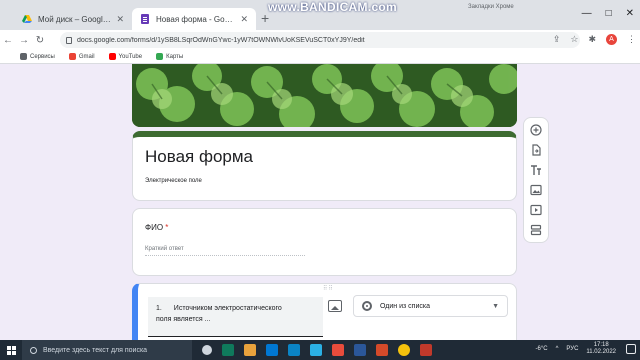 The image size is (640, 360). Describe the element at coordinates (601, 352) in the screenshot. I see `clock-date: 11.02.2022` at that location.